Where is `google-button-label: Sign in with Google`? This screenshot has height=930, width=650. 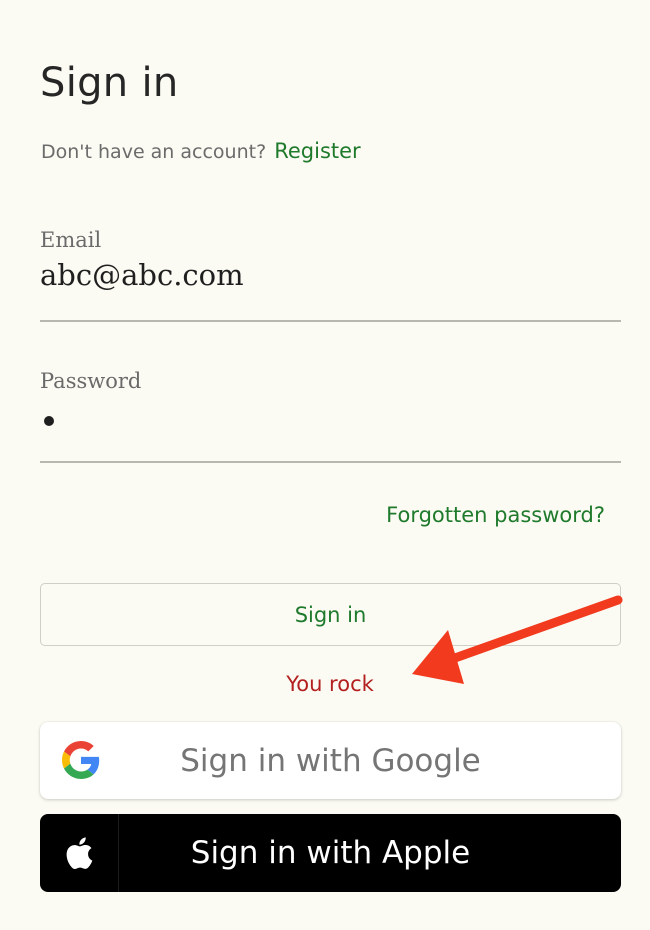
google-button-label: Sign in with Google is located at coordinates (330, 760).